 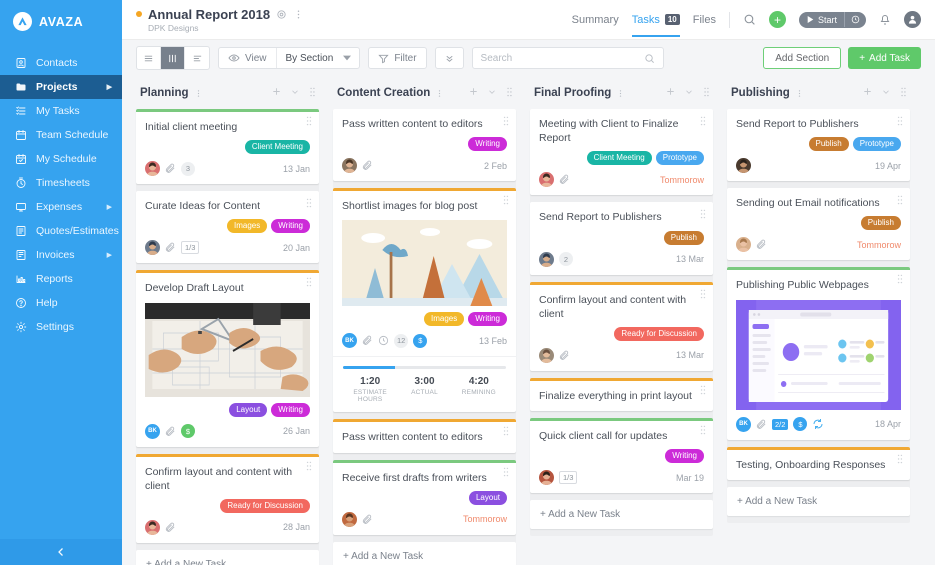 I want to click on brand: AVAZA, so click(x=61, y=22).